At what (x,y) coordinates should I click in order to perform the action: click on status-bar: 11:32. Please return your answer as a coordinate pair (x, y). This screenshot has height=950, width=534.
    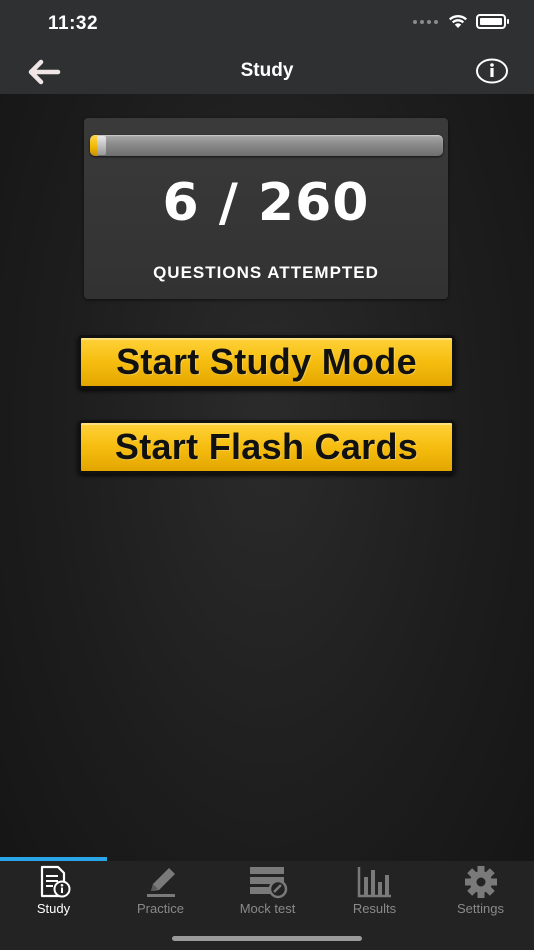
    Looking at the image, I should click on (267, 25).